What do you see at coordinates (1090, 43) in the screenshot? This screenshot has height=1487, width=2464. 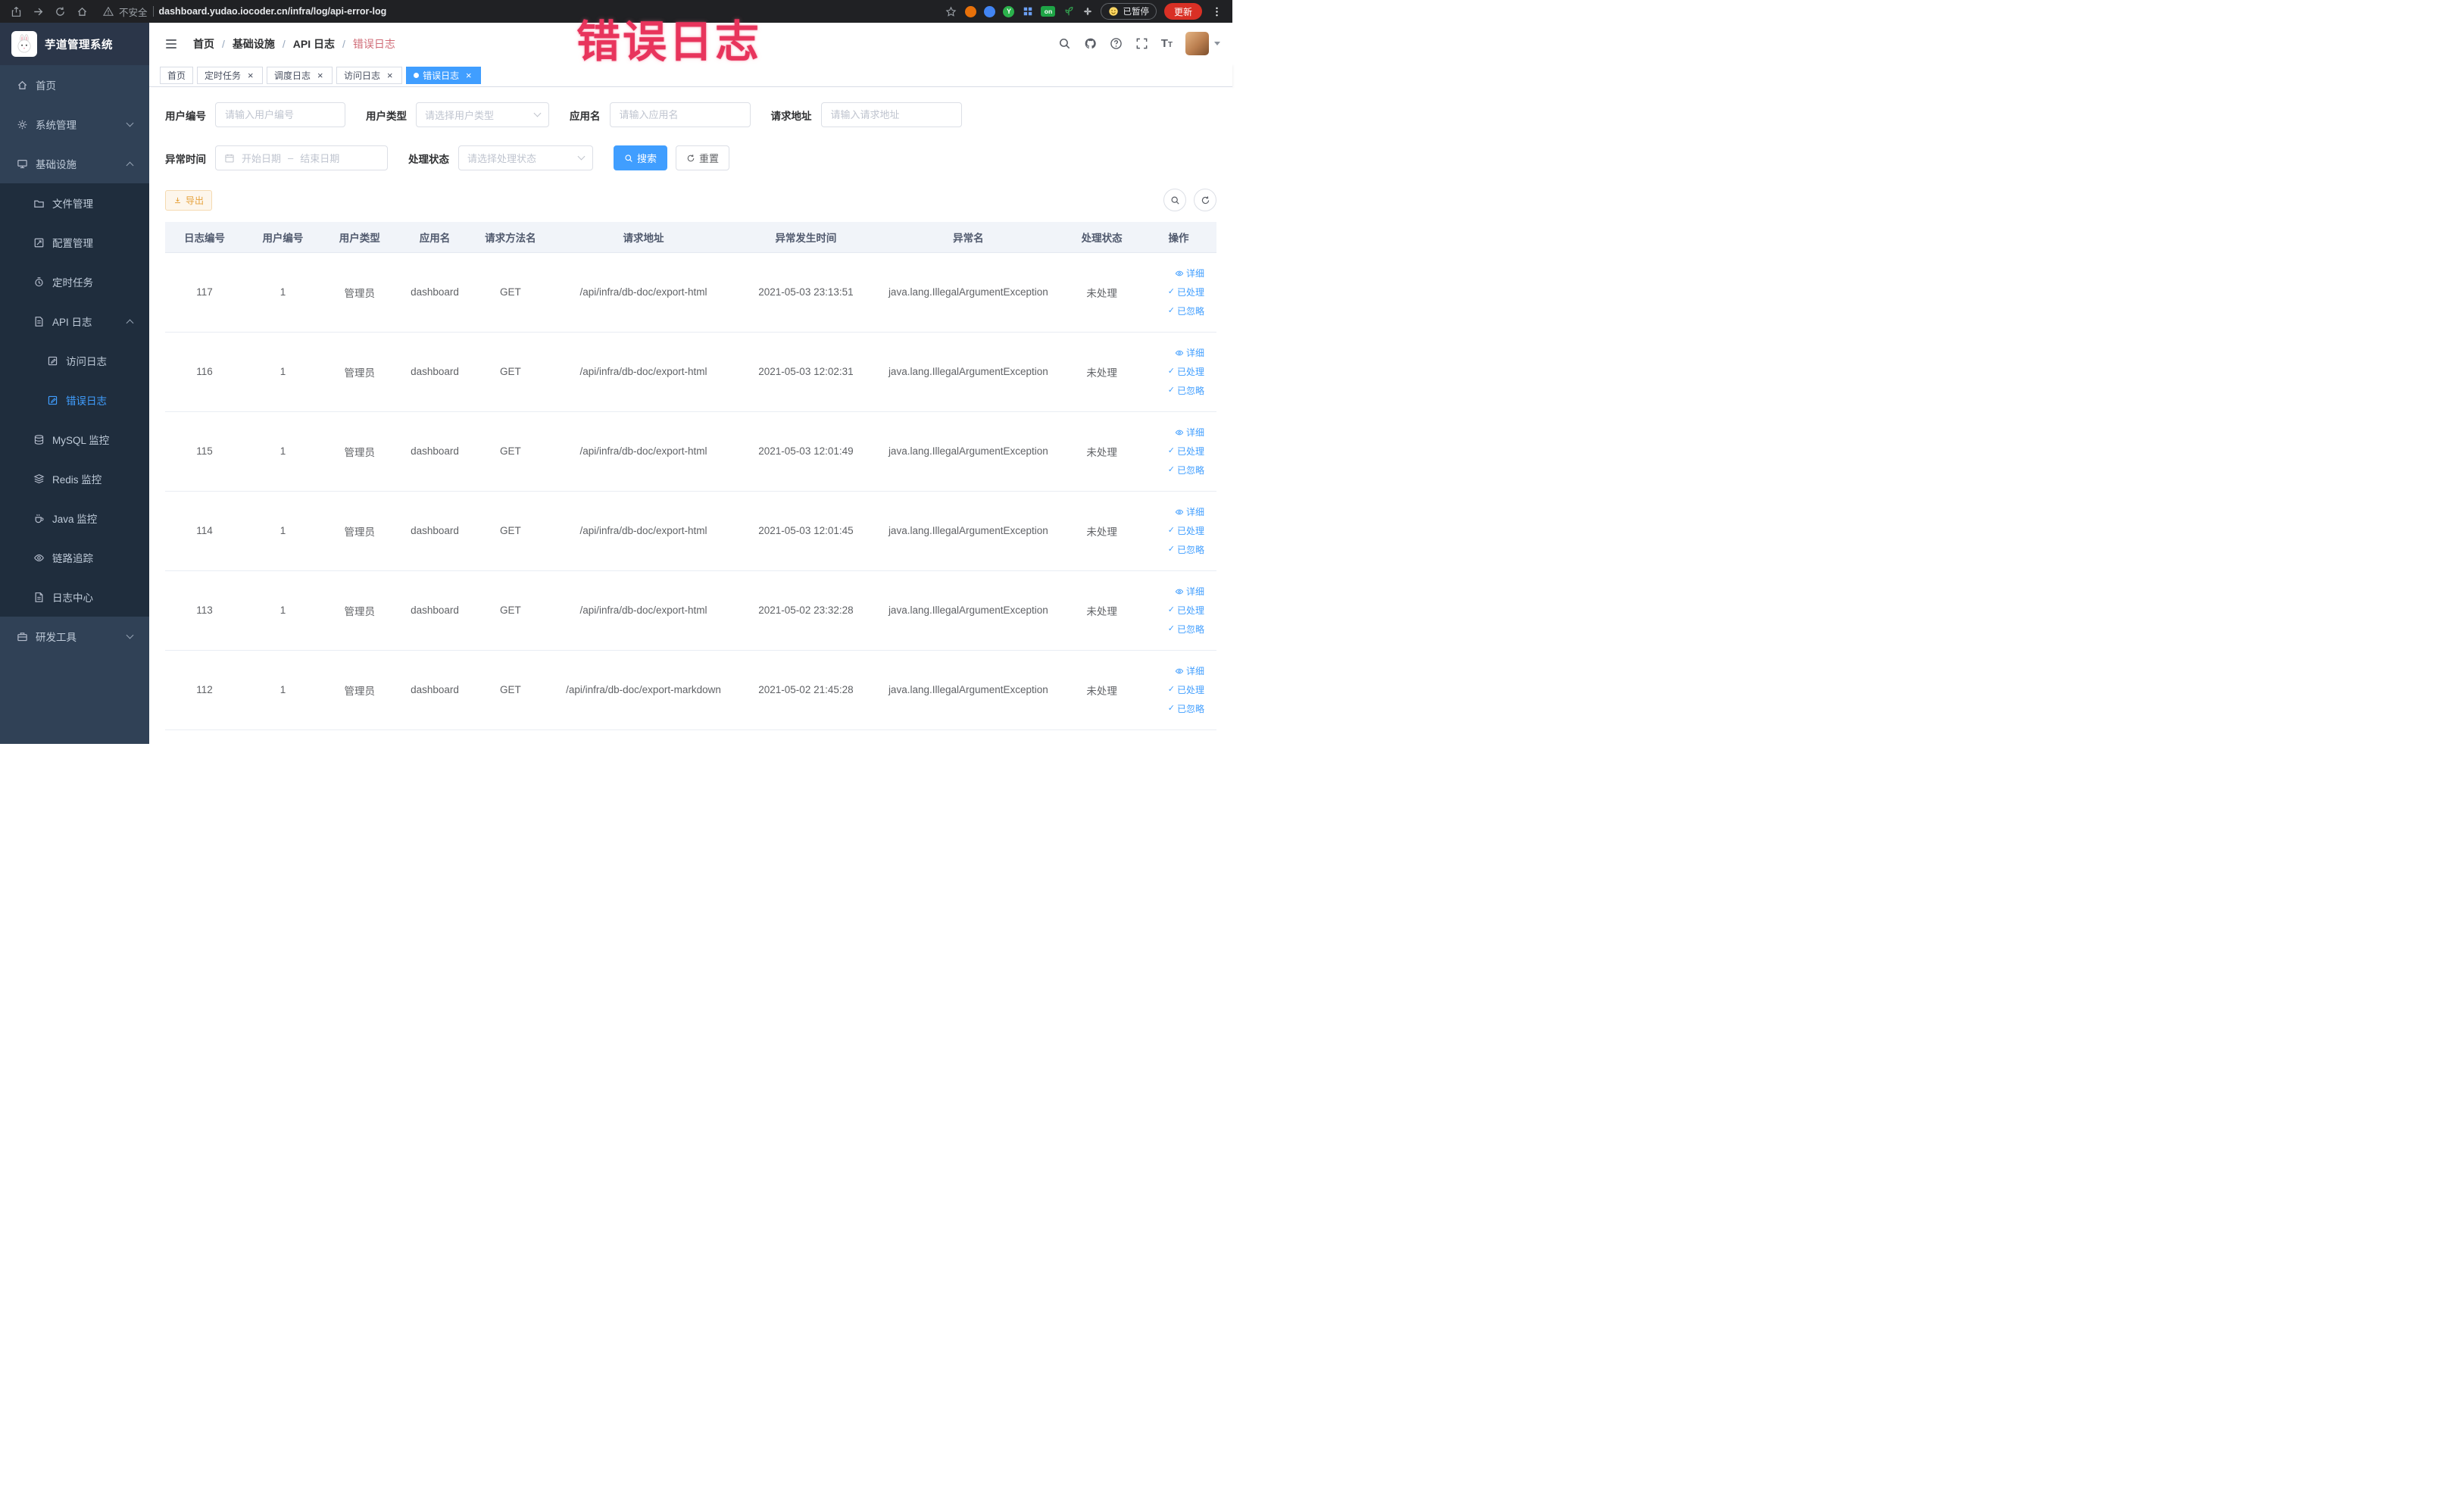 I see `github-icon` at bounding box center [1090, 43].